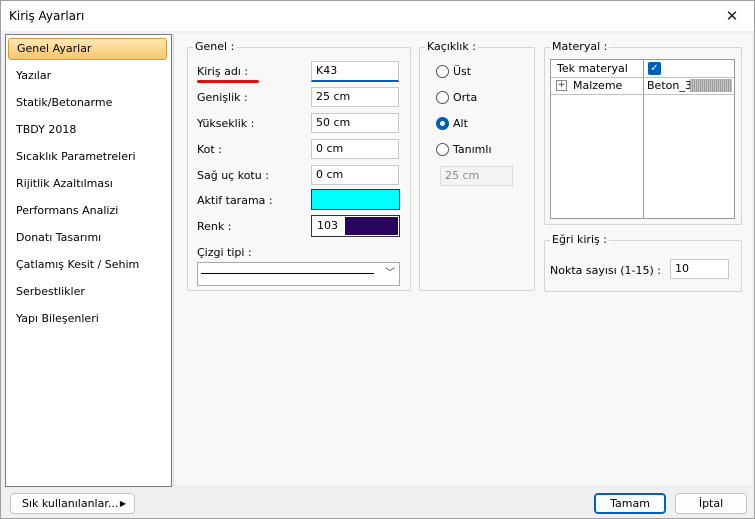 The width and height of the screenshot is (755, 519). Describe the element at coordinates (561, 85) in the screenshot. I see `plus-expand-icon: +` at that location.